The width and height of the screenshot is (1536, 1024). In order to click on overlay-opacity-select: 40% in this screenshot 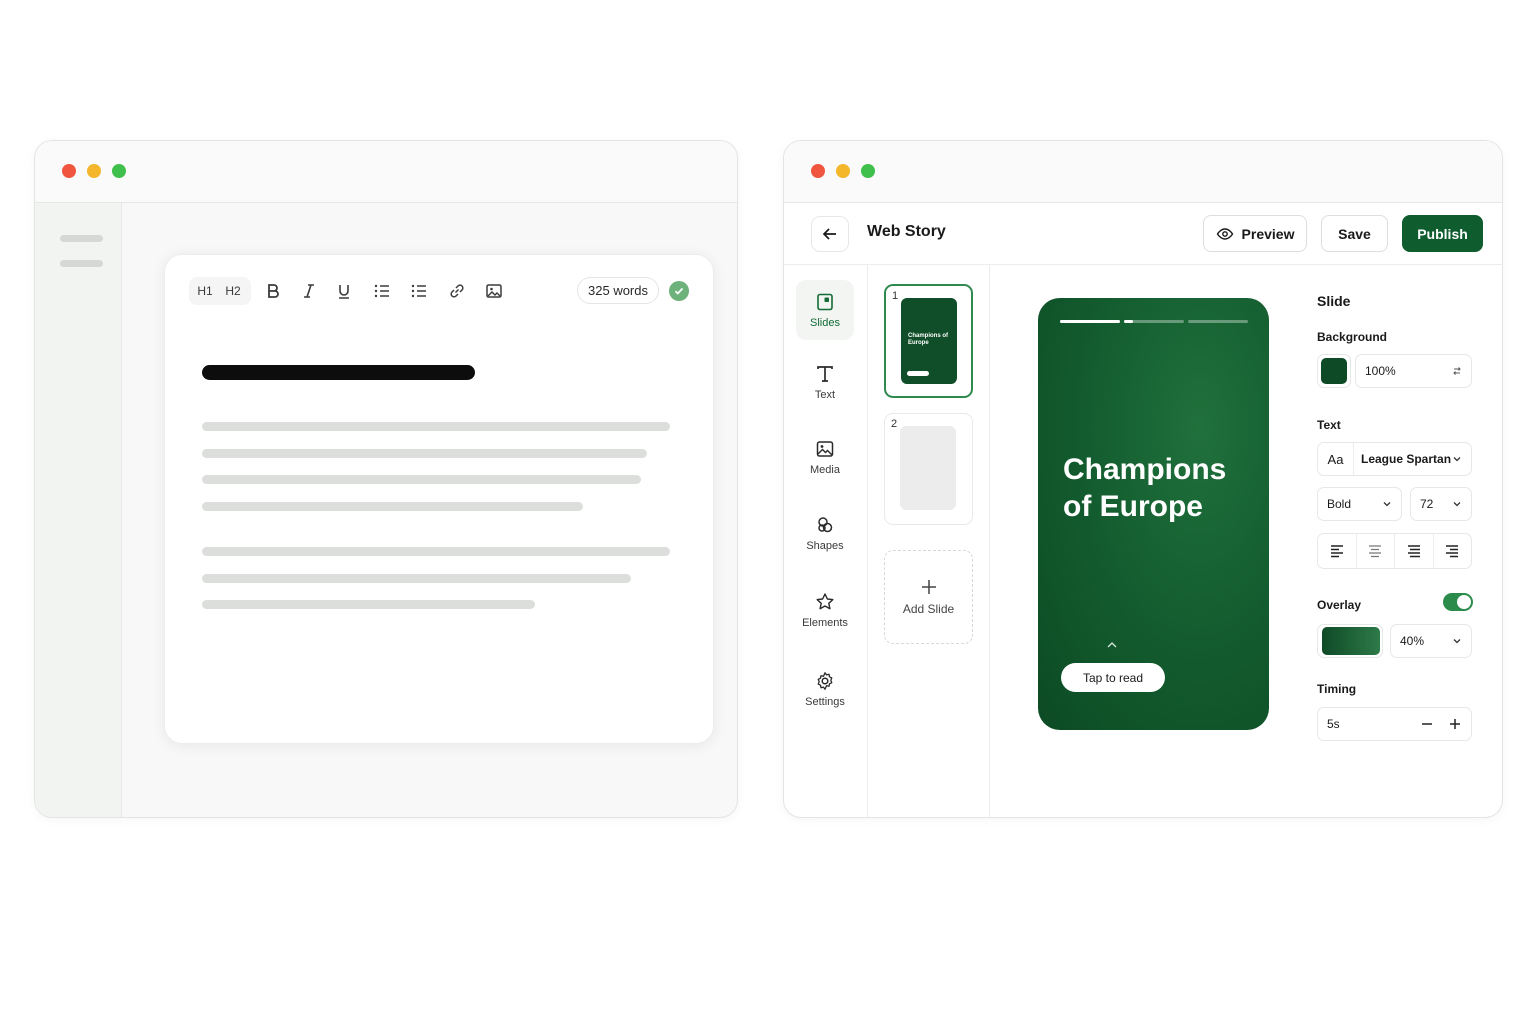, I will do `click(1431, 641)`.